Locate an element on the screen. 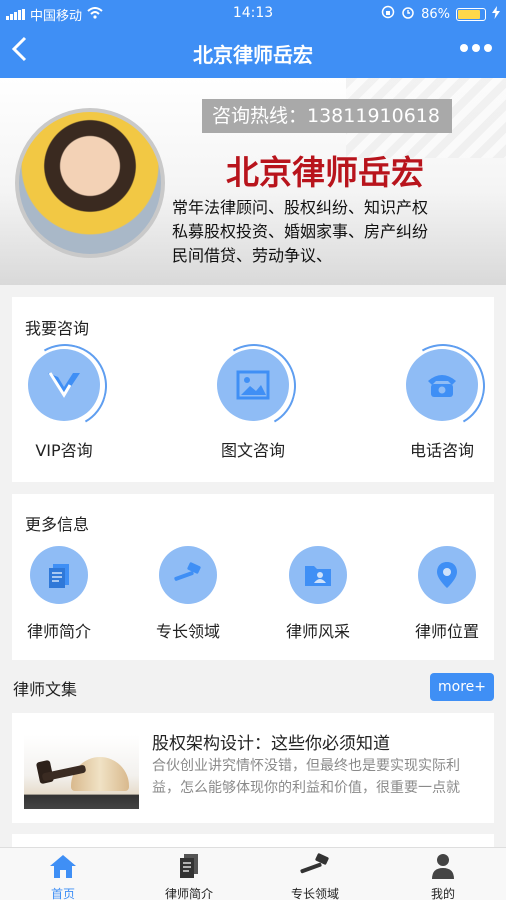 Image resolution: width=506 pixels, height=900 pixels. battery-icon is located at coordinates (471, 14).